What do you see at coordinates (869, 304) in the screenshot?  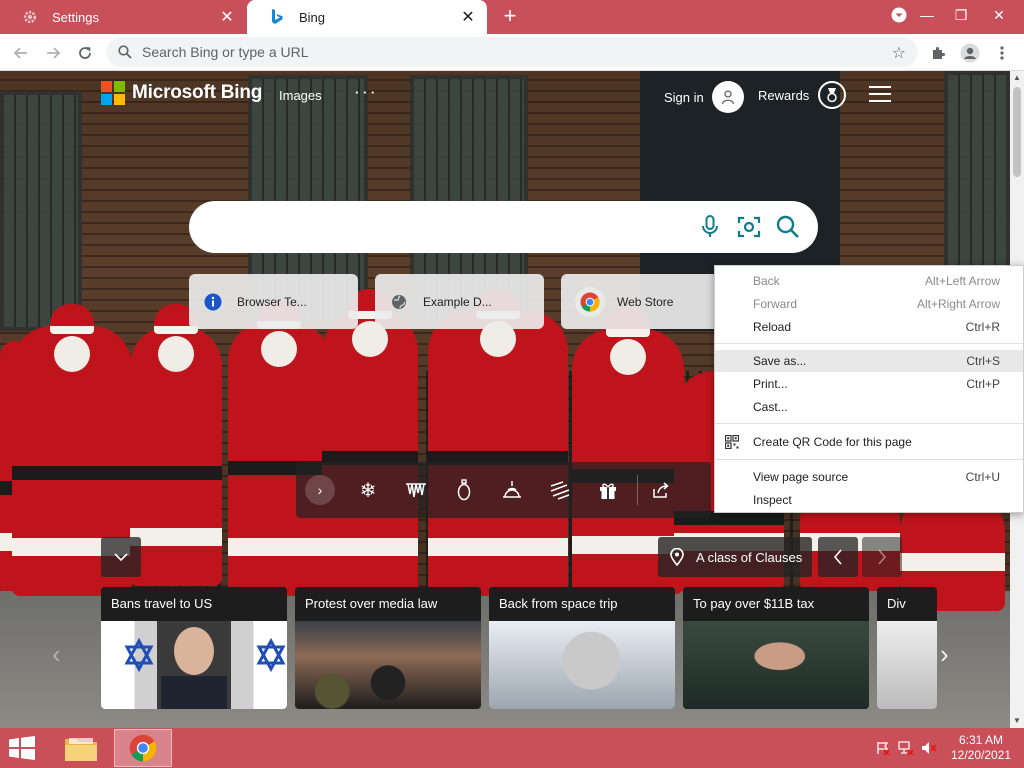 I see `menu-item-forward: Forward Alt+Right Arrow` at bounding box center [869, 304].